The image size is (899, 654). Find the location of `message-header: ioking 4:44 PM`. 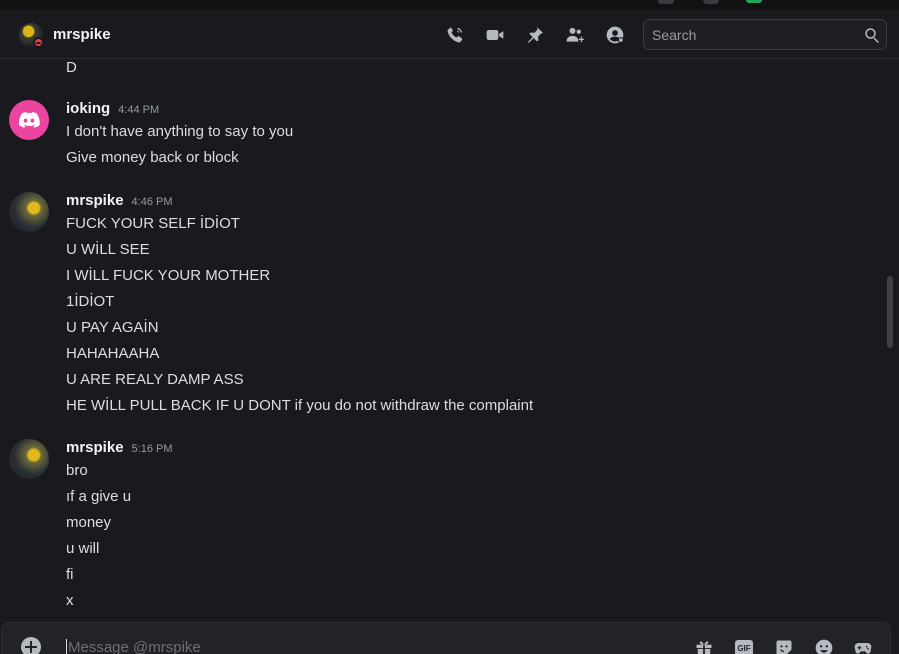

message-header: ioking 4:44 PM is located at coordinates (112, 108).